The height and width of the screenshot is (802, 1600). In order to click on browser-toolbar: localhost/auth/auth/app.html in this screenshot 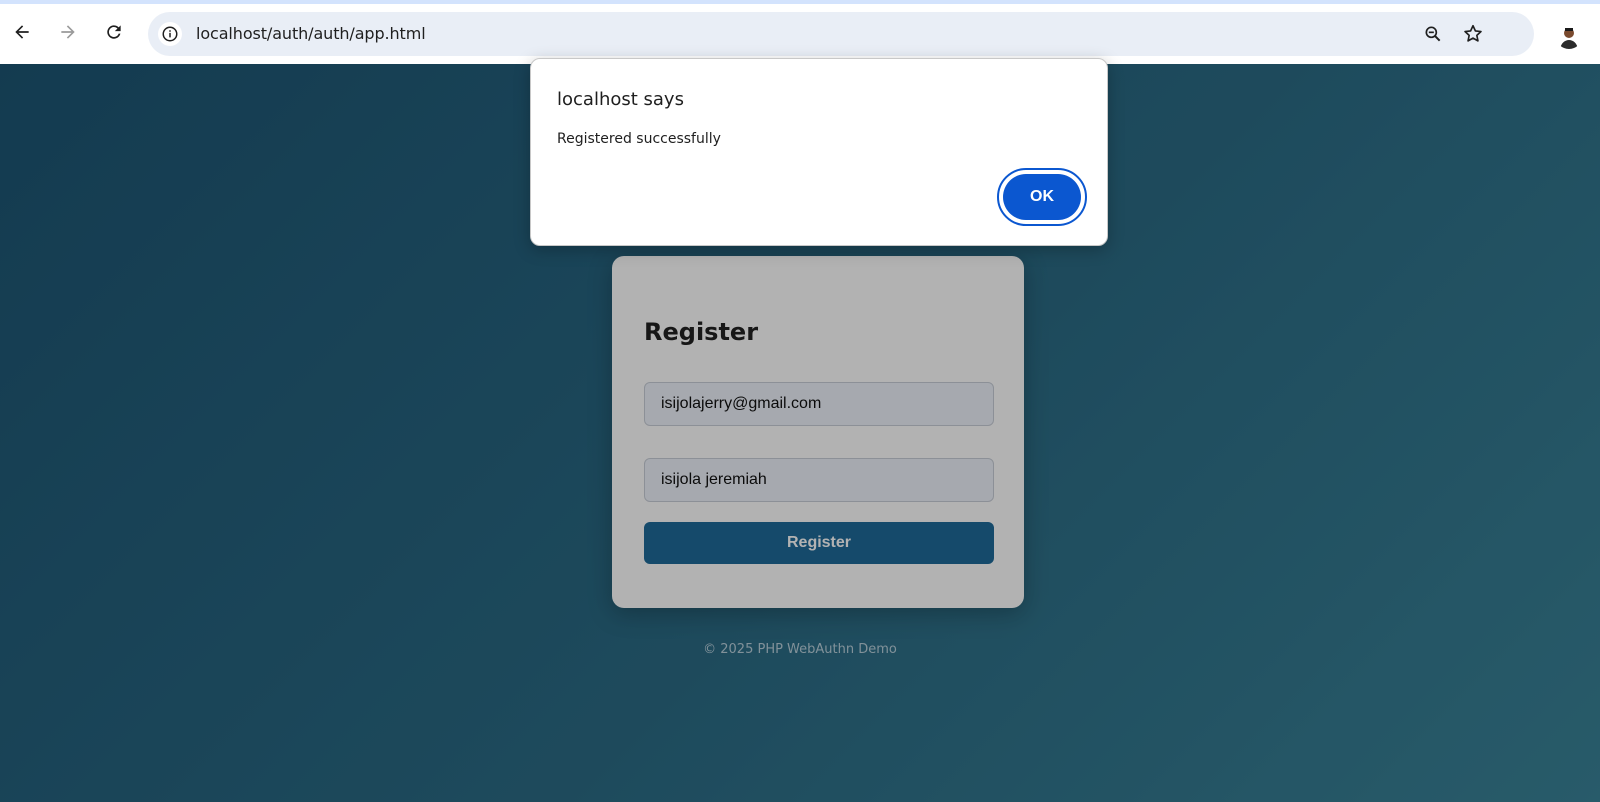, I will do `click(800, 34)`.